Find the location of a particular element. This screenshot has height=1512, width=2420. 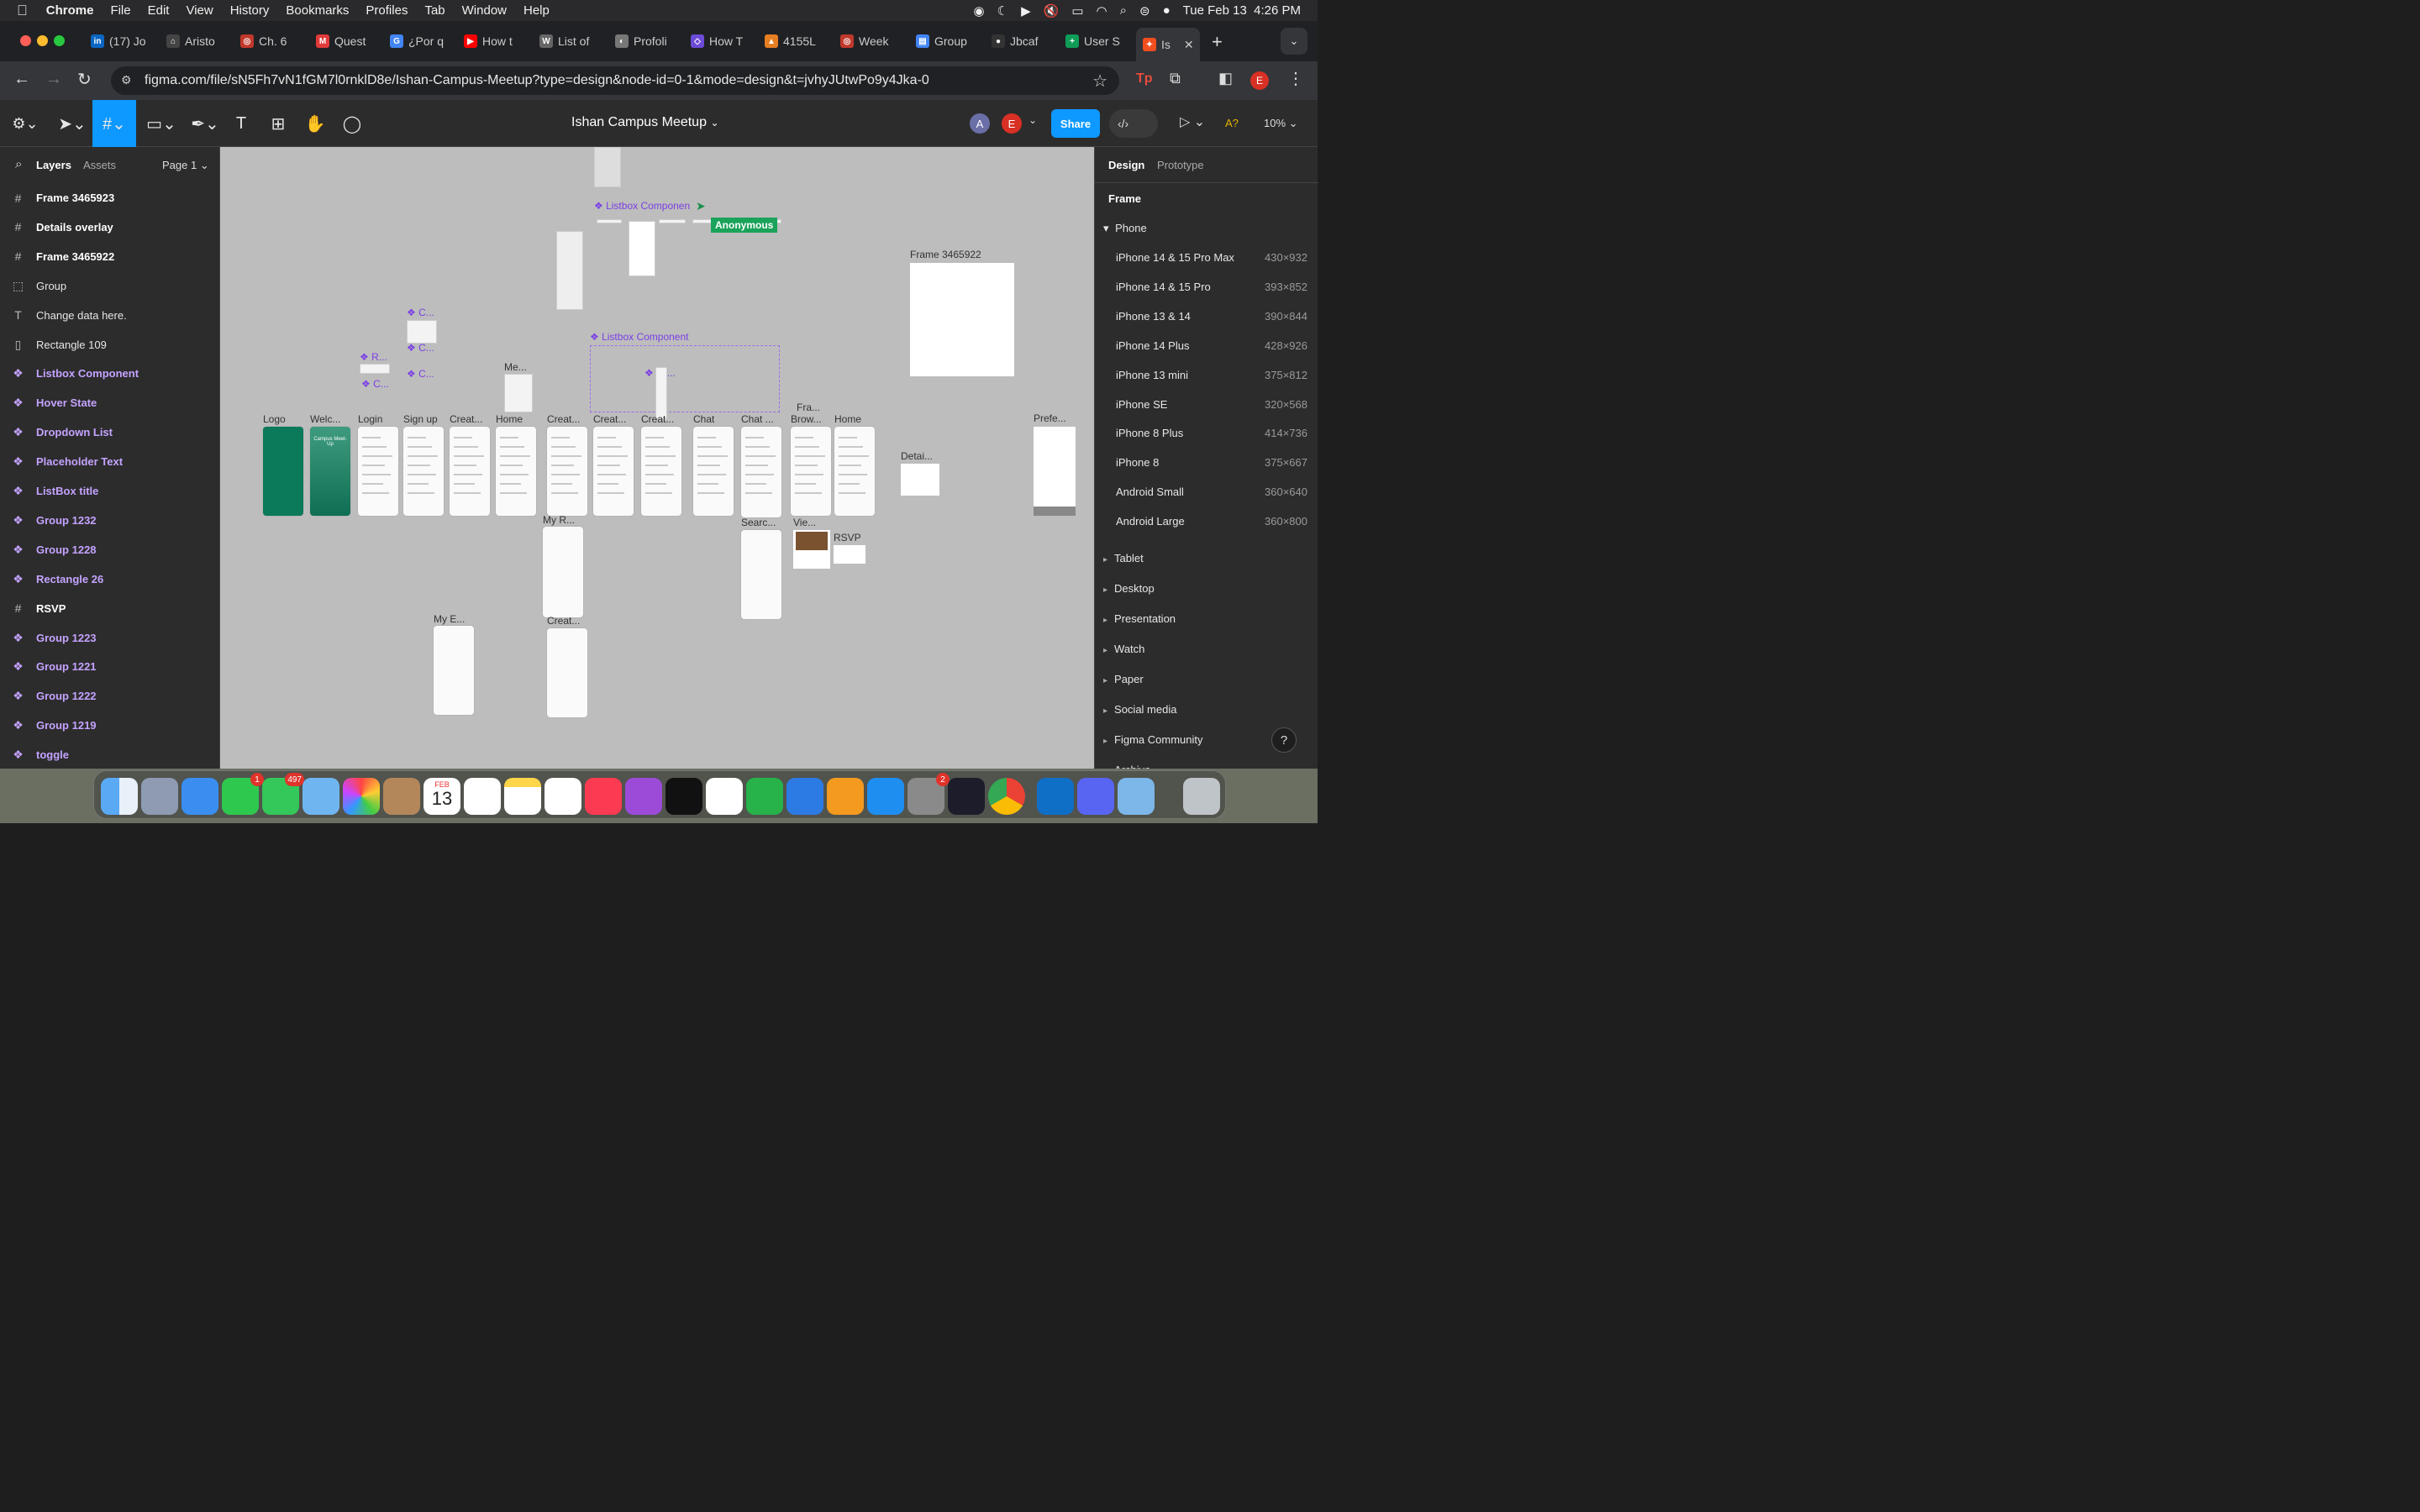

layer-item: ❖ Group 1221 is located at coordinates (110, 666).